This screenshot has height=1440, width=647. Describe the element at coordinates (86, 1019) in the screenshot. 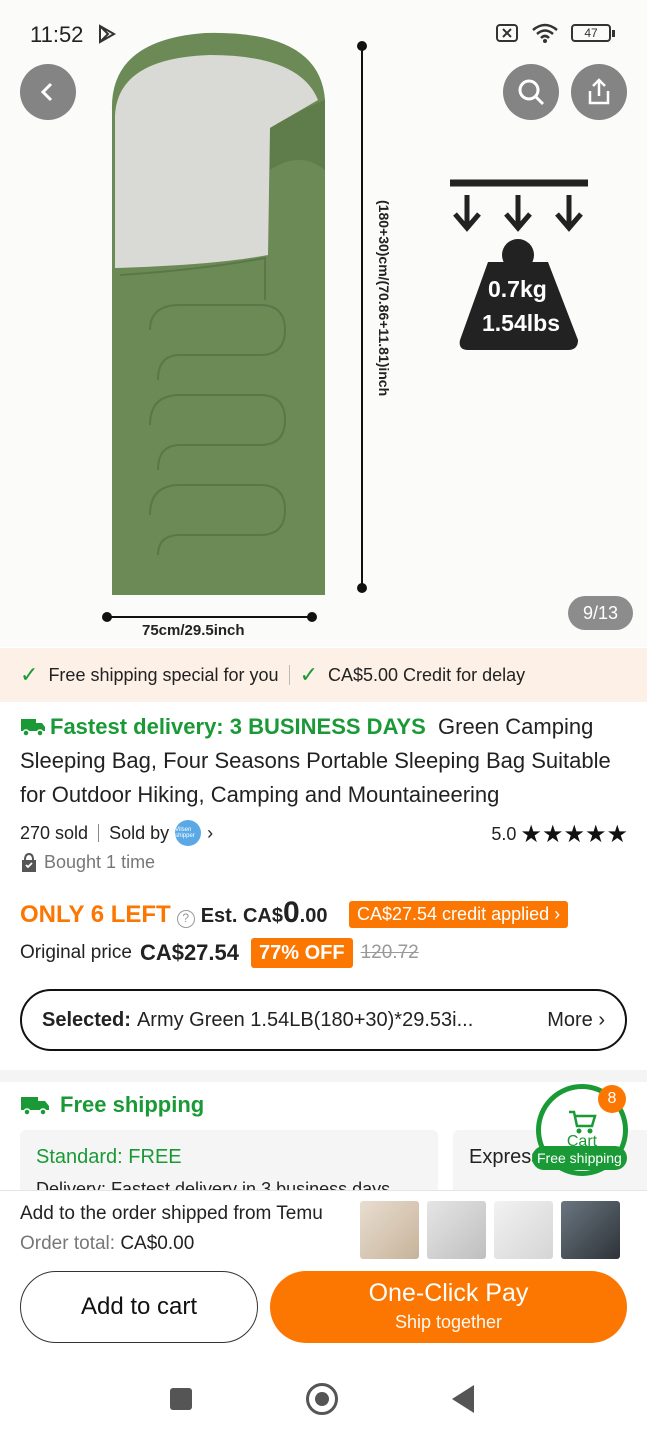

I see `selected-label: Selected:` at that location.